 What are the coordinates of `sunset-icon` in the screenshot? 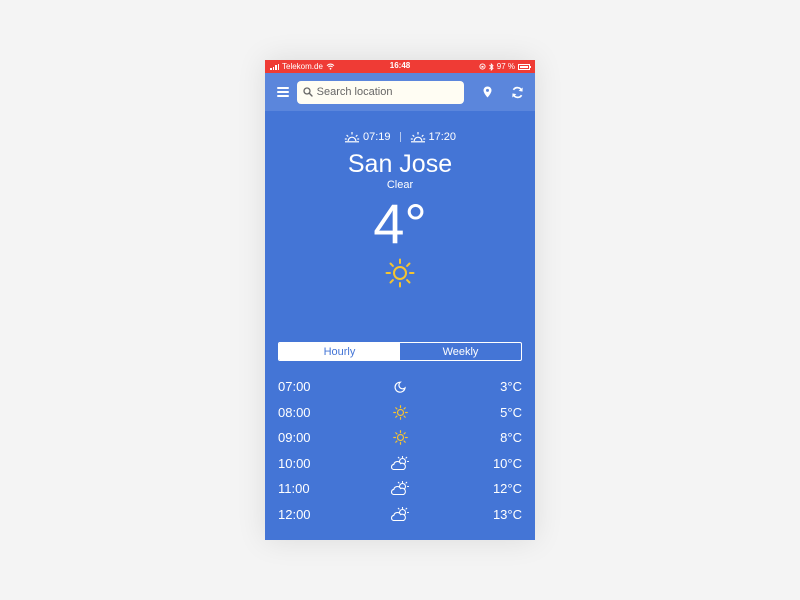 It's located at (417, 137).